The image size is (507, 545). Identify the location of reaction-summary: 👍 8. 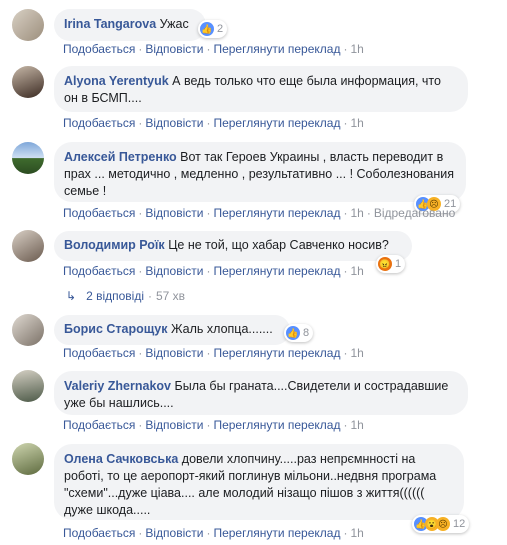
(299, 333).